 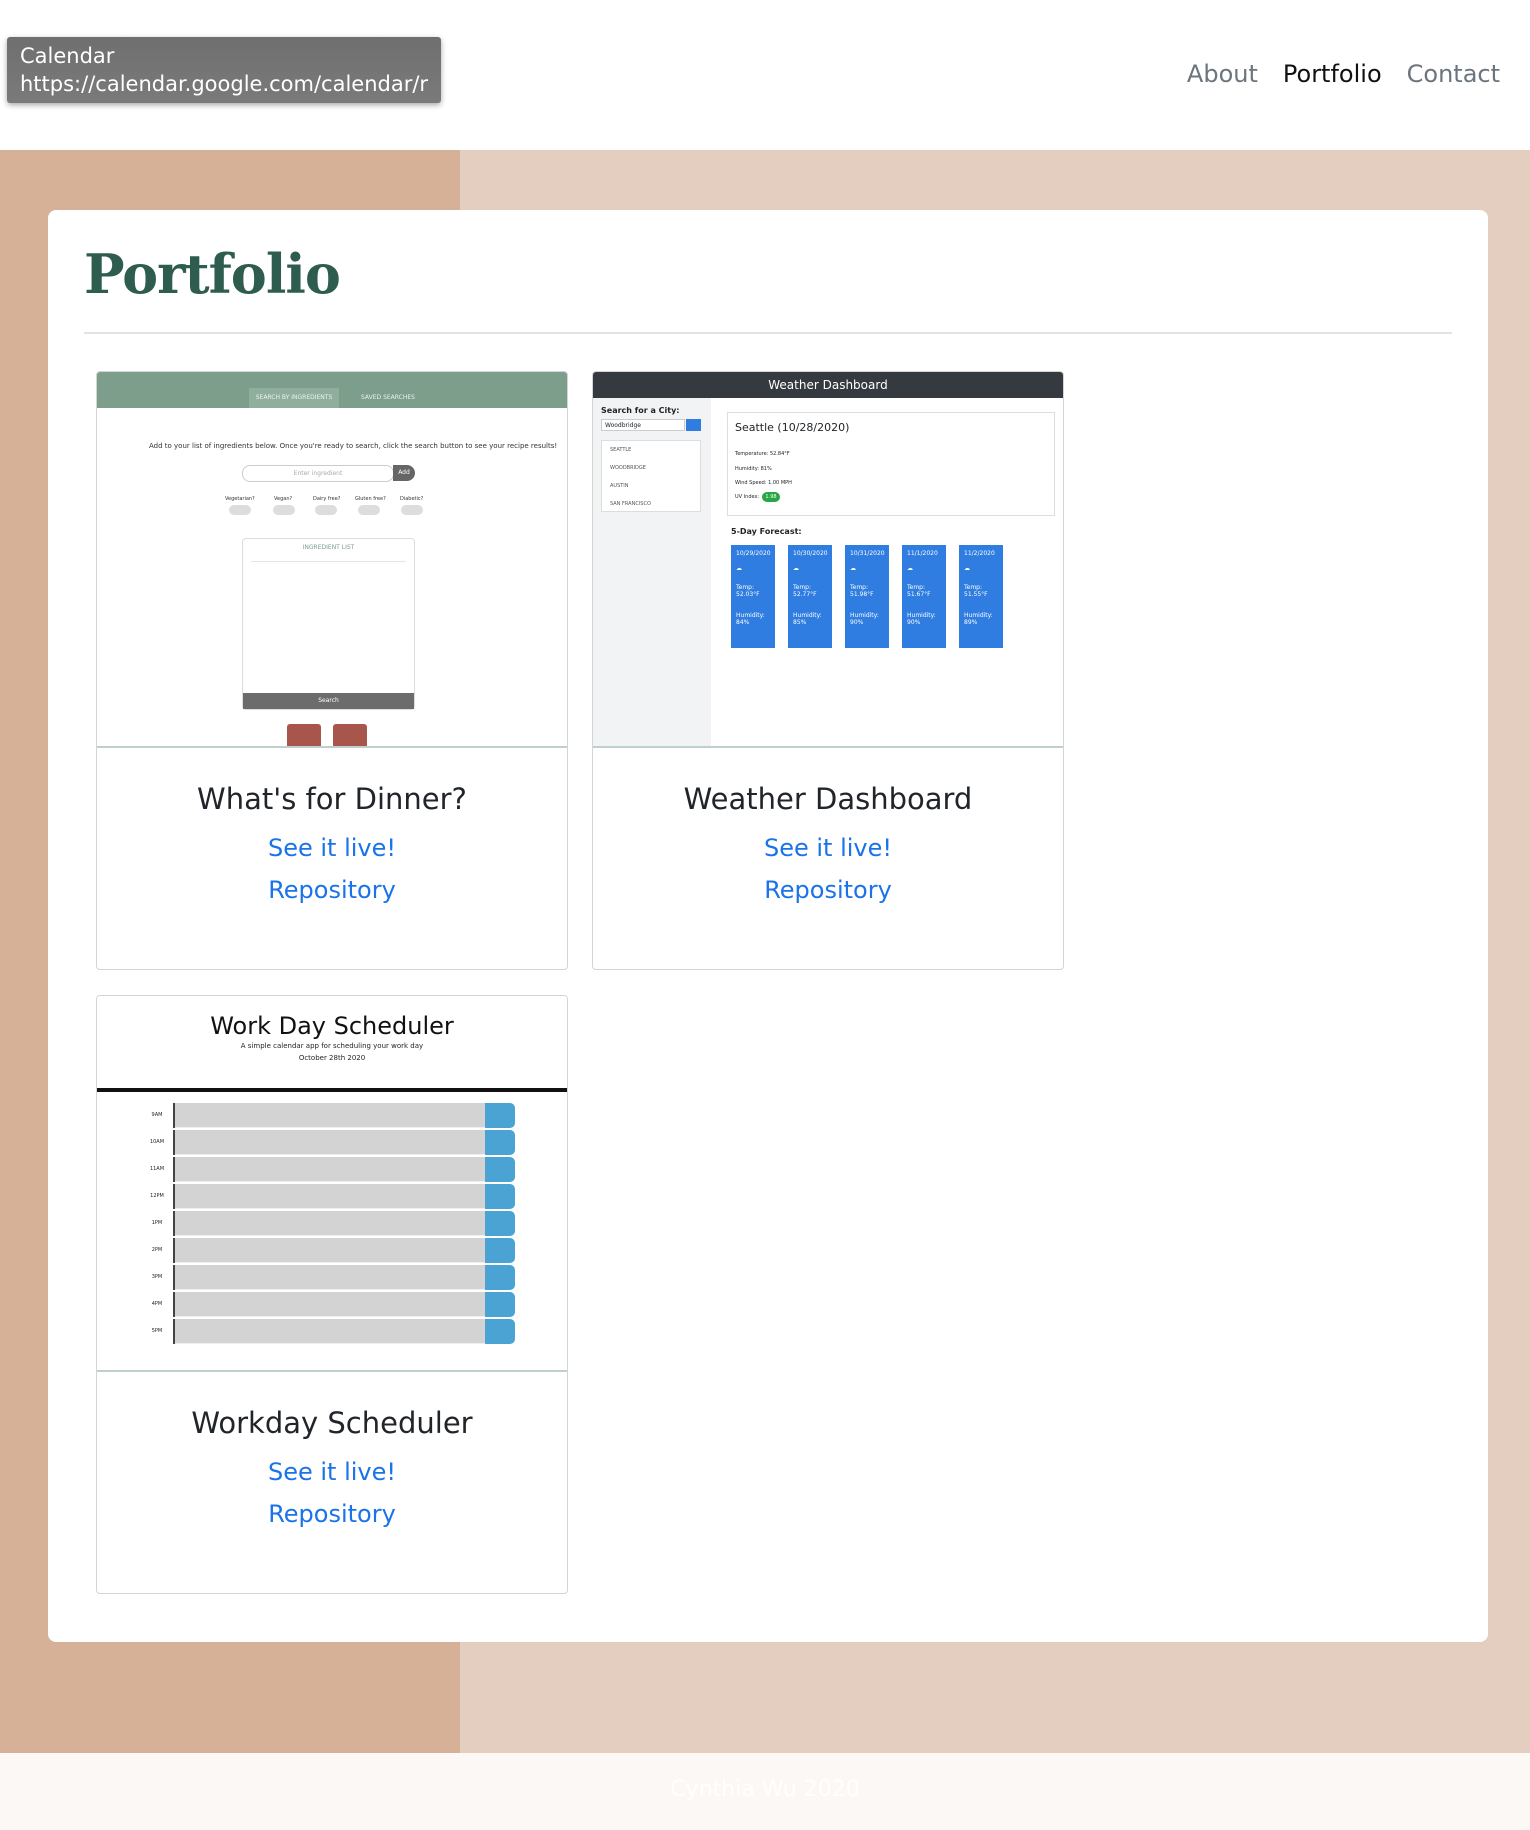 I want to click on weather-search-input: Woodbridge, so click(x=643, y=425).